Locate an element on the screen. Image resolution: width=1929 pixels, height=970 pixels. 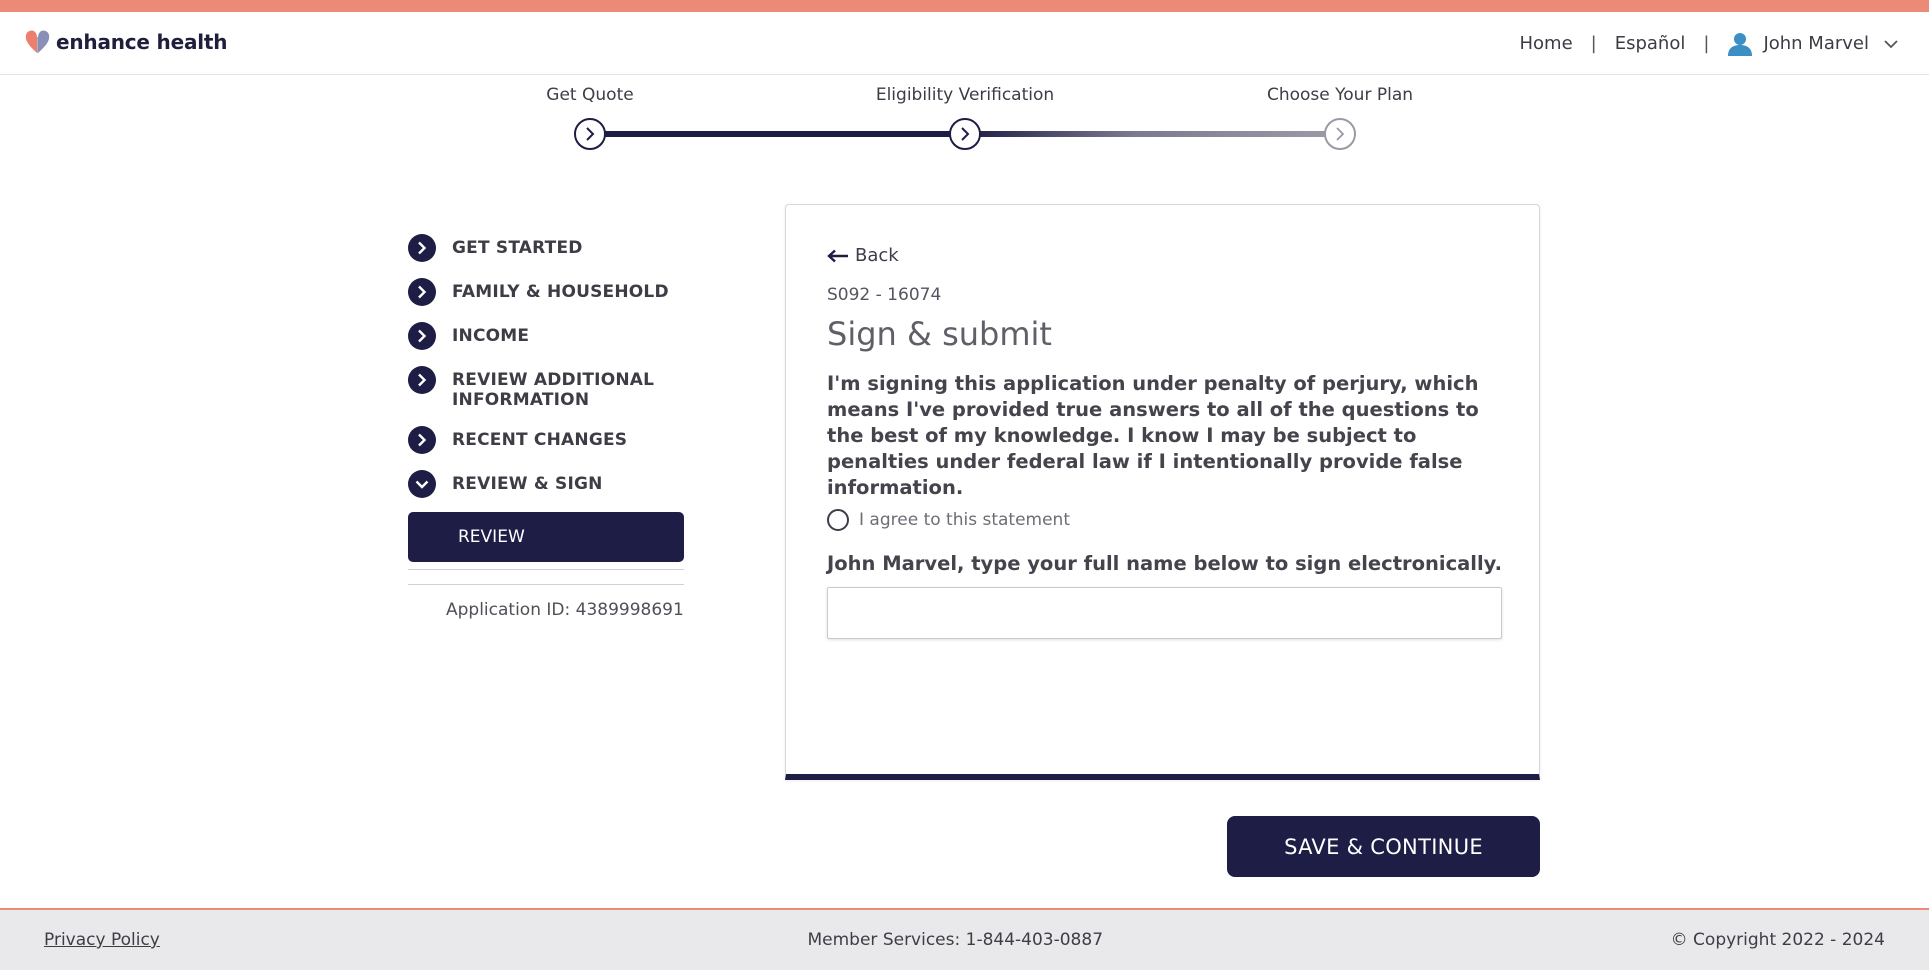
back-link: Back is located at coordinates (863, 255).